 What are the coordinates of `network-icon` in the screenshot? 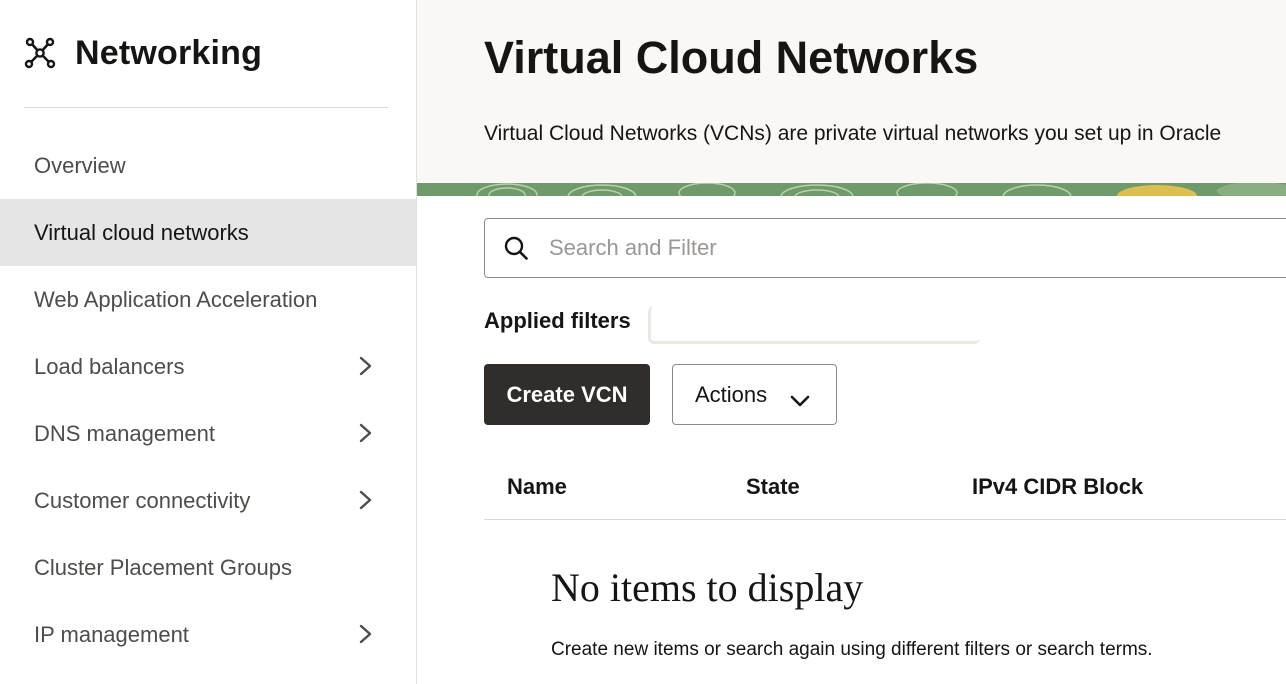 It's located at (40, 53).